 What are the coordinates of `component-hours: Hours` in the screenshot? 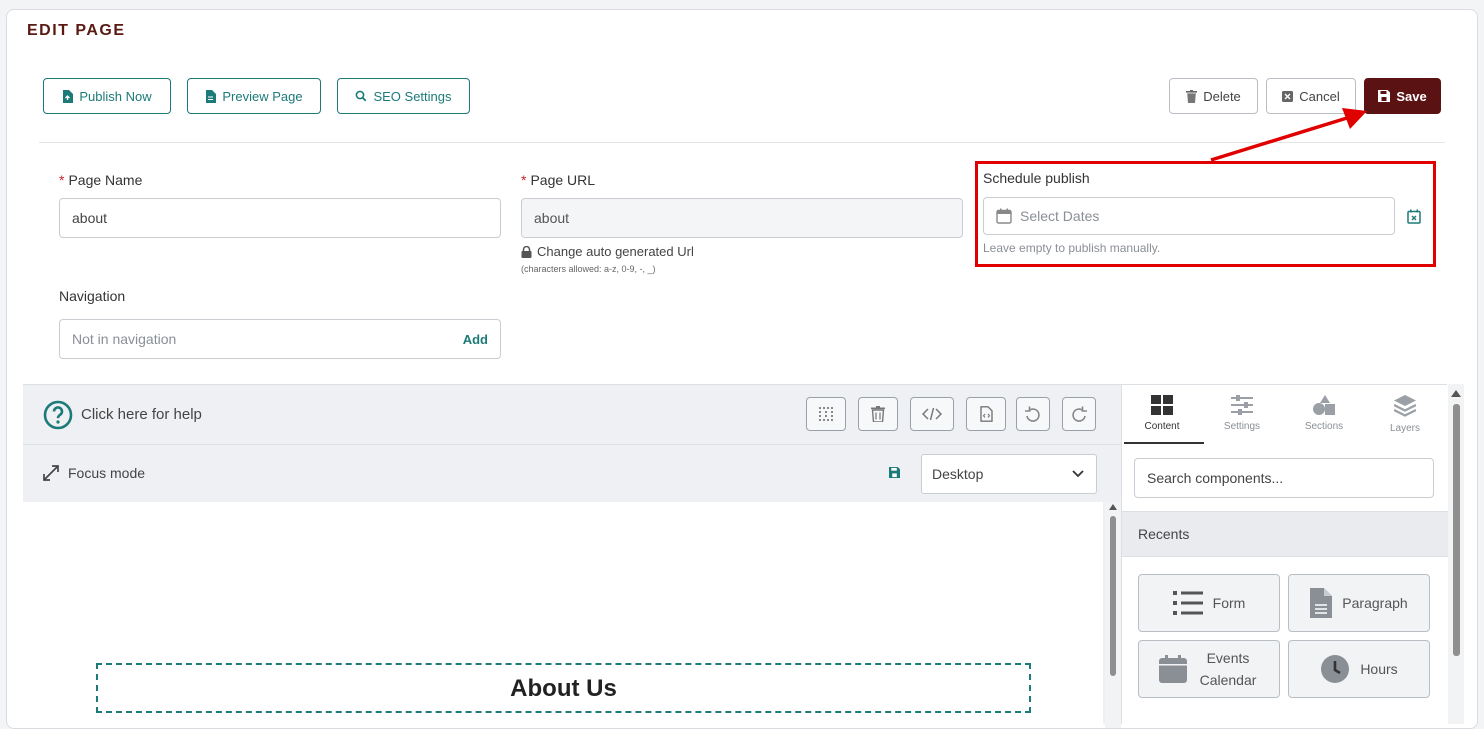 It's located at (1359, 669).